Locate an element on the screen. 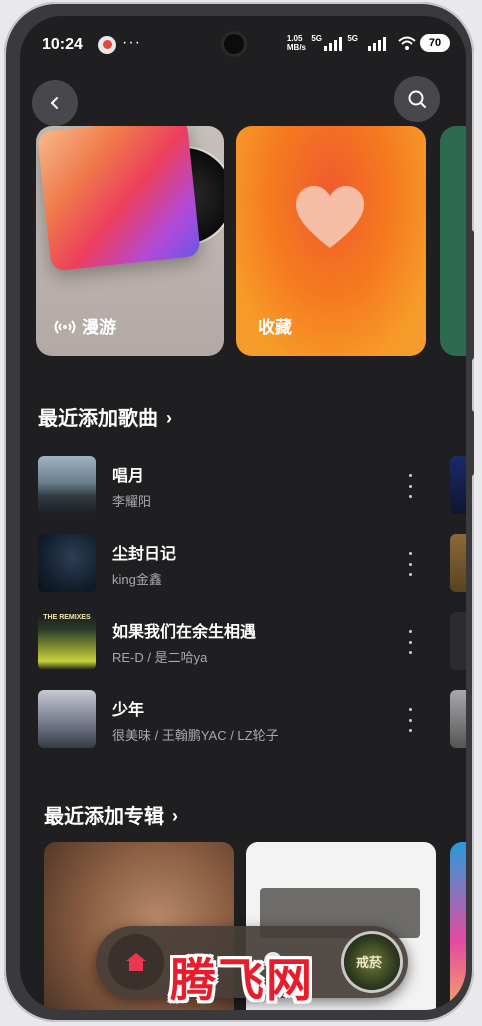  song-title: 如果我们在余生相遇 is located at coordinates (184, 632).